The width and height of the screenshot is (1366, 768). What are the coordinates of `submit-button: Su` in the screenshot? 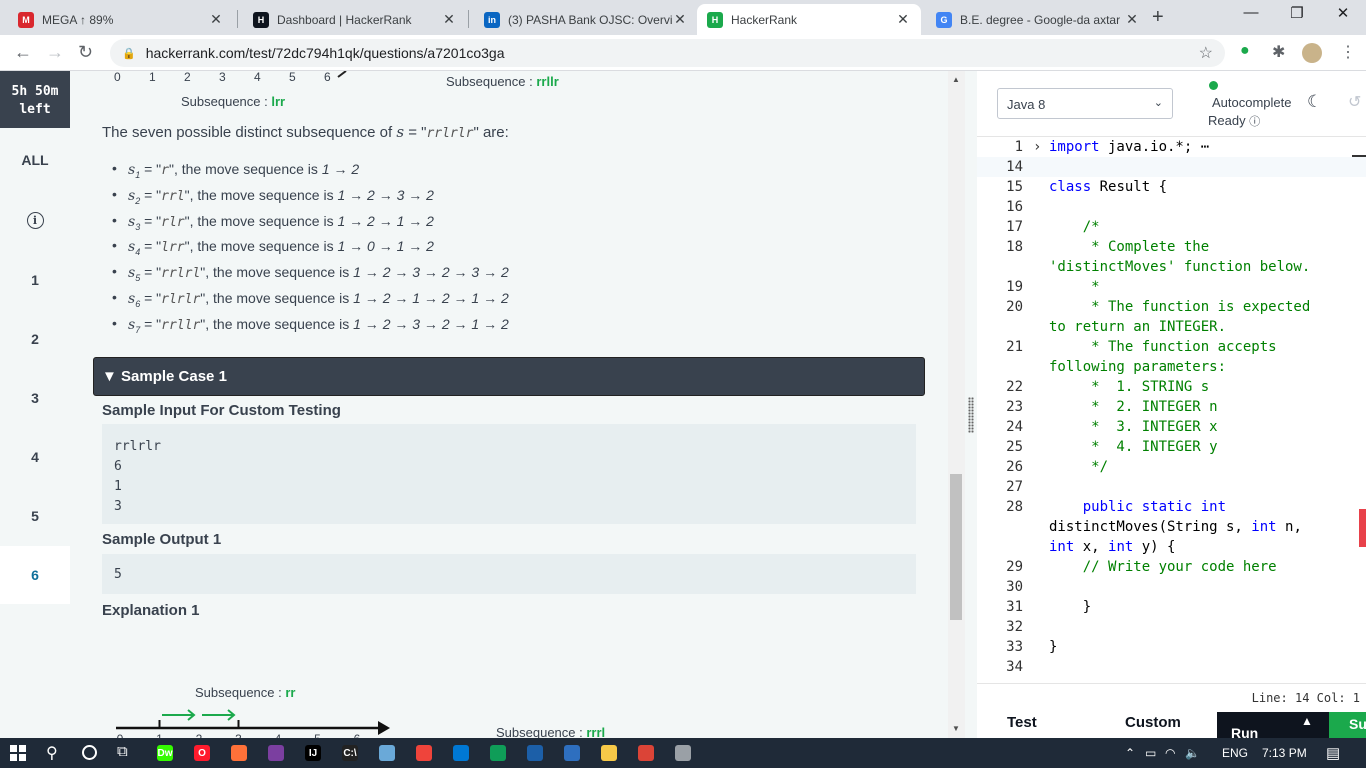 It's located at (1347, 726).